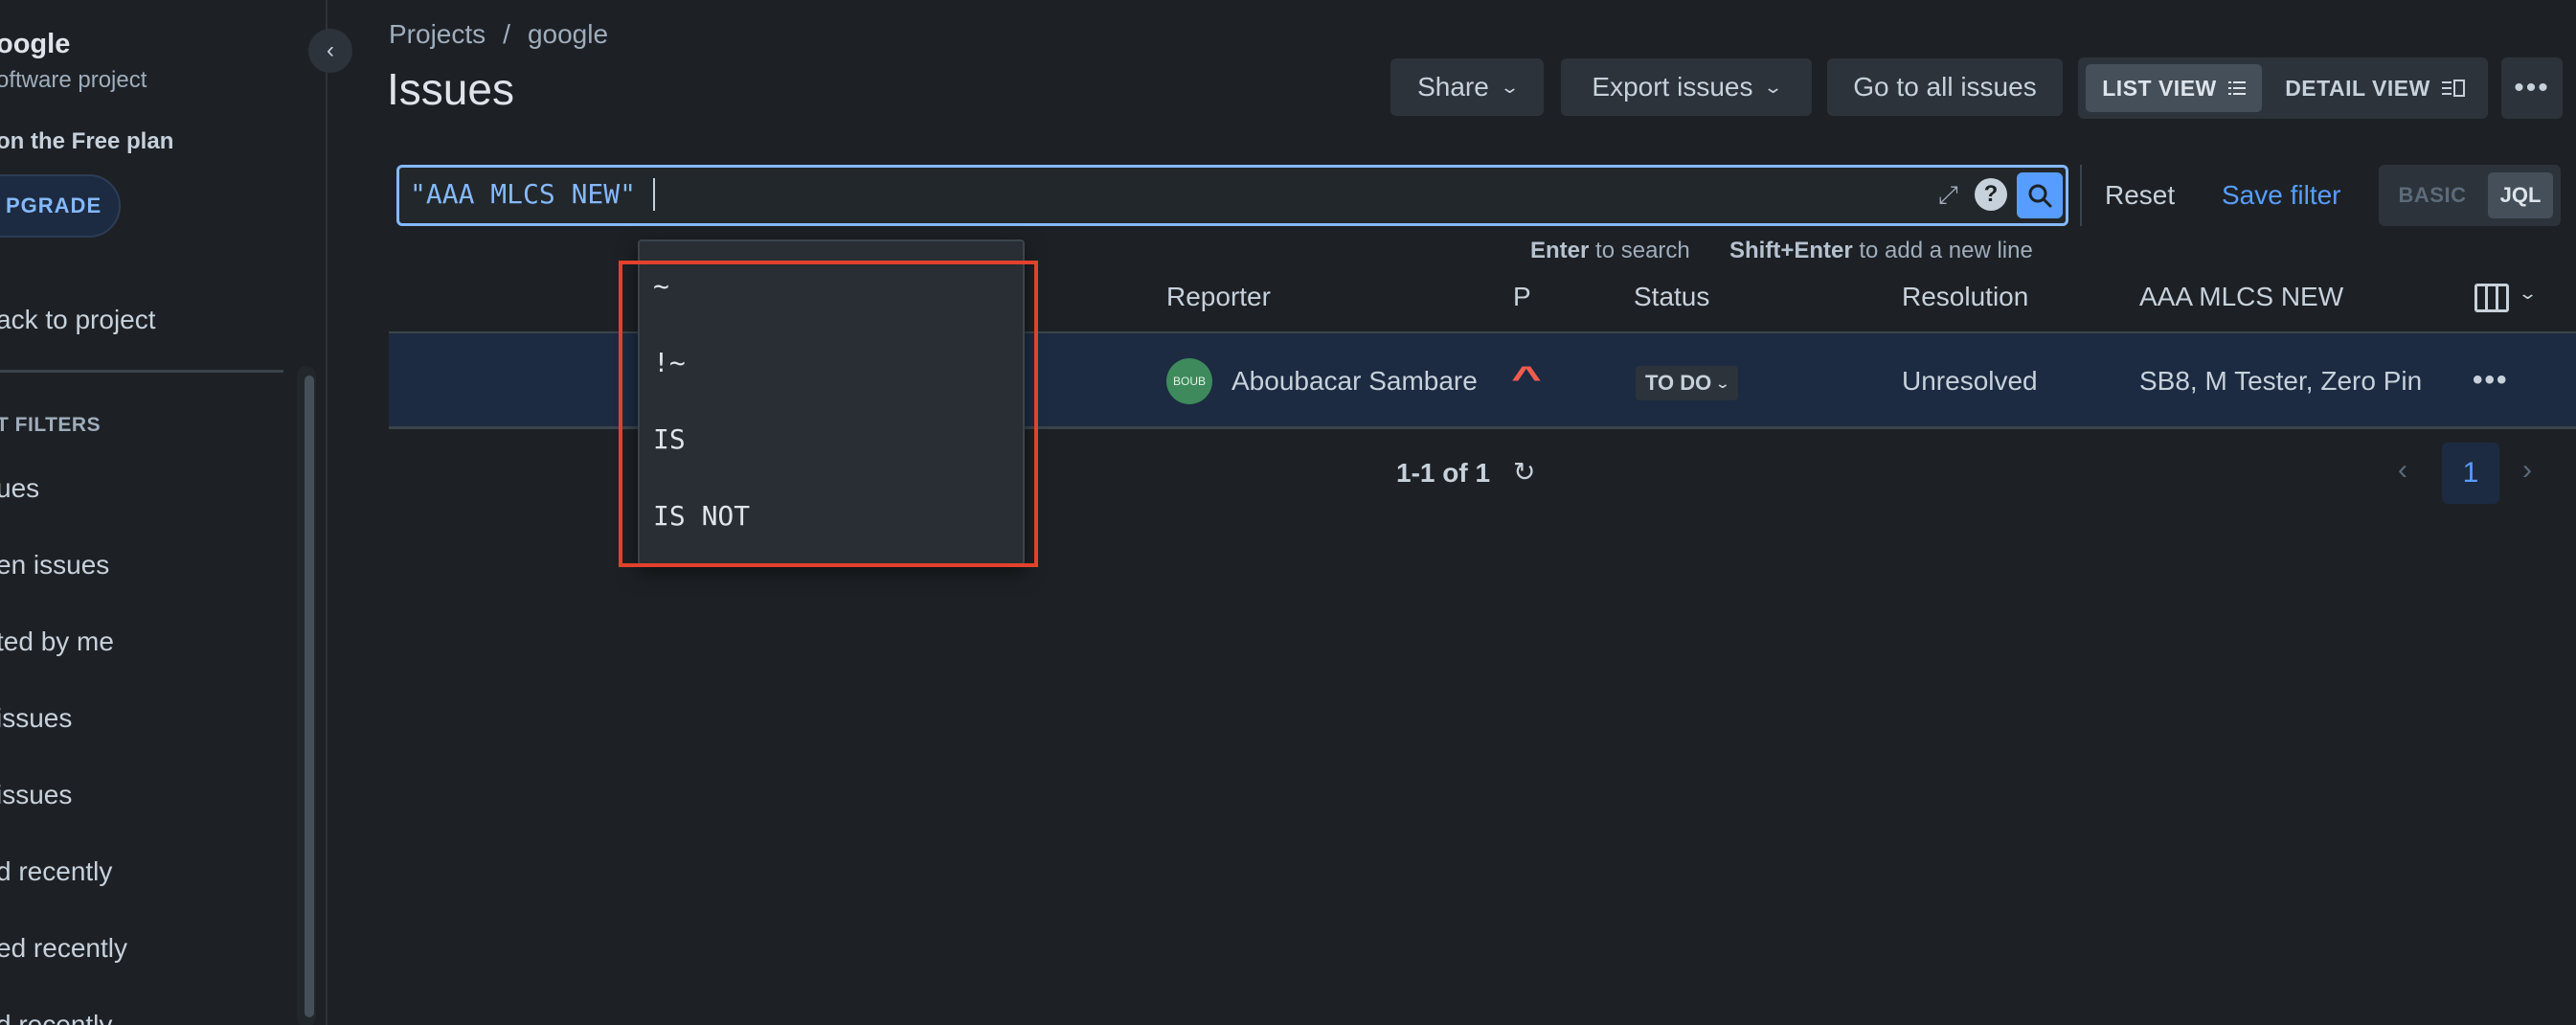 Image resolution: width=2576 pixels, height=1025 pixels. I want to click on go-to-all-issues-button: Go to all issues, so click(1945, 87).